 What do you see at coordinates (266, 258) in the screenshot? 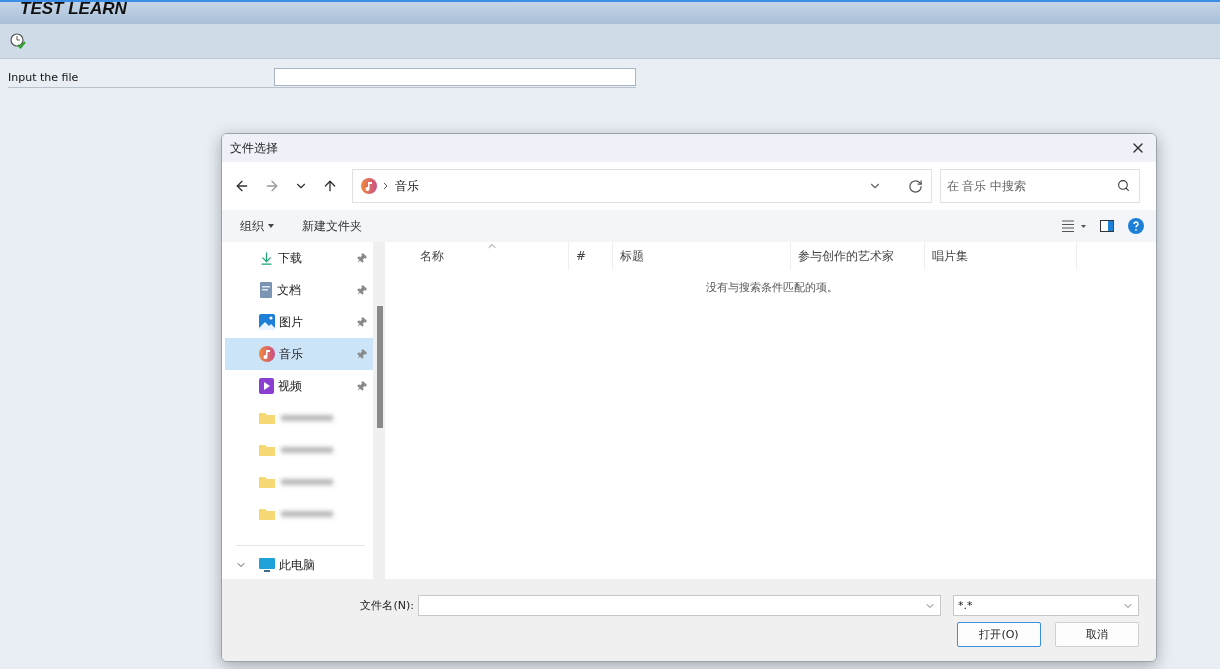
I see `download-icon` at bounding box center [266, 258].